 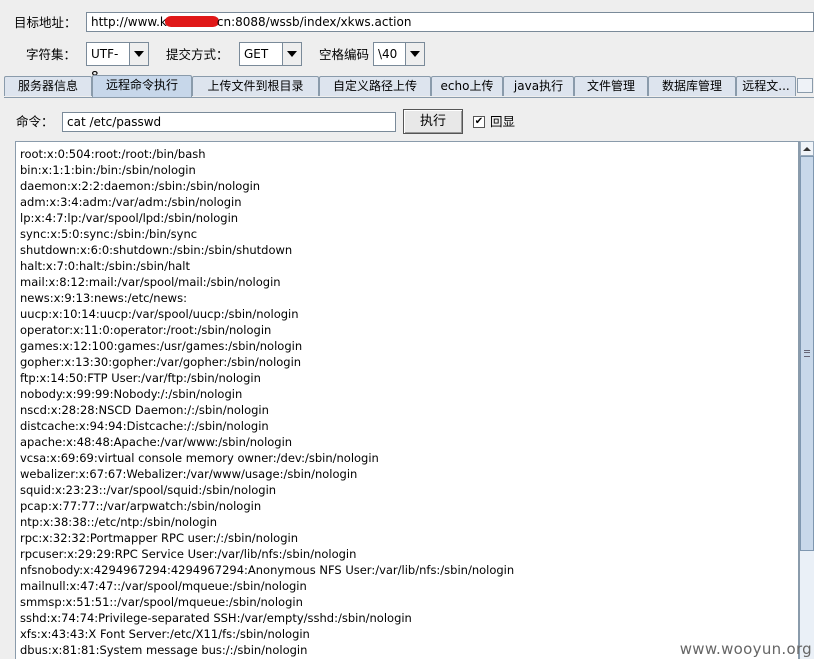 What do you see at coordinates (129, 218) in the screenshot?
I see `output-line: lp:x:4:7:lp:/var/spool/lpd:/sbin/nologin` at bounding box center [129, 218].